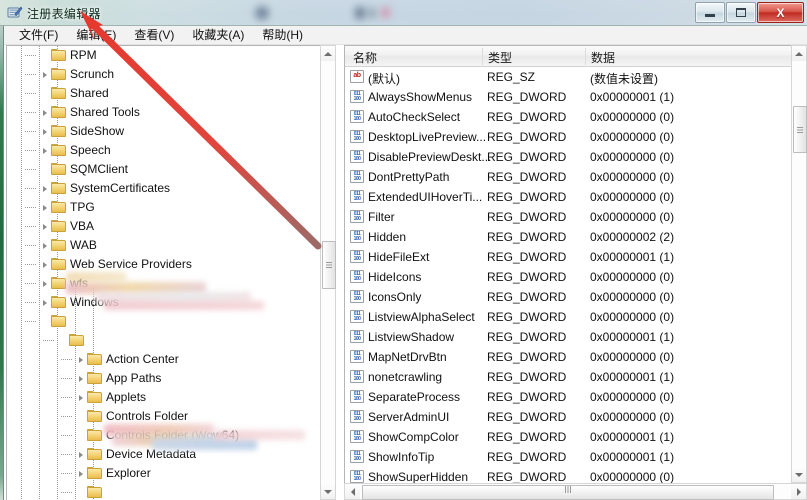  I want to click on list-vertical-scrollbar, so click(799, 264).